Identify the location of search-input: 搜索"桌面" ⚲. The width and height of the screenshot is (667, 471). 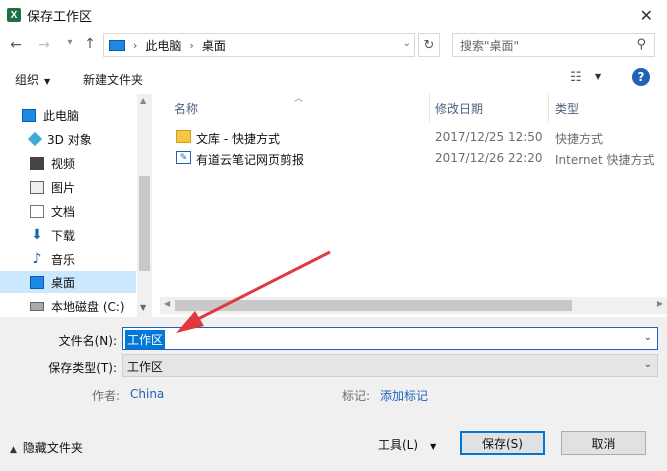
(553, 45).